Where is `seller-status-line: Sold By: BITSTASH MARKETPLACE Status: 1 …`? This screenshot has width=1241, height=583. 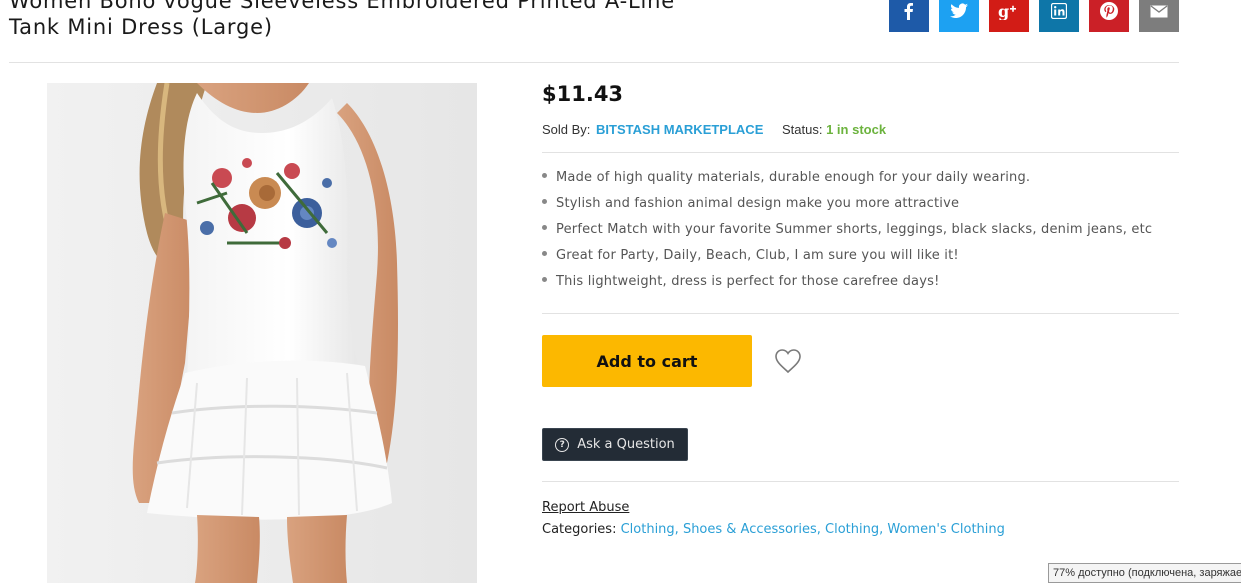
seller-status-line: Sold By: BITSTASH MARKETPLACE Status: 1 … is located at coordinates (714, 129).